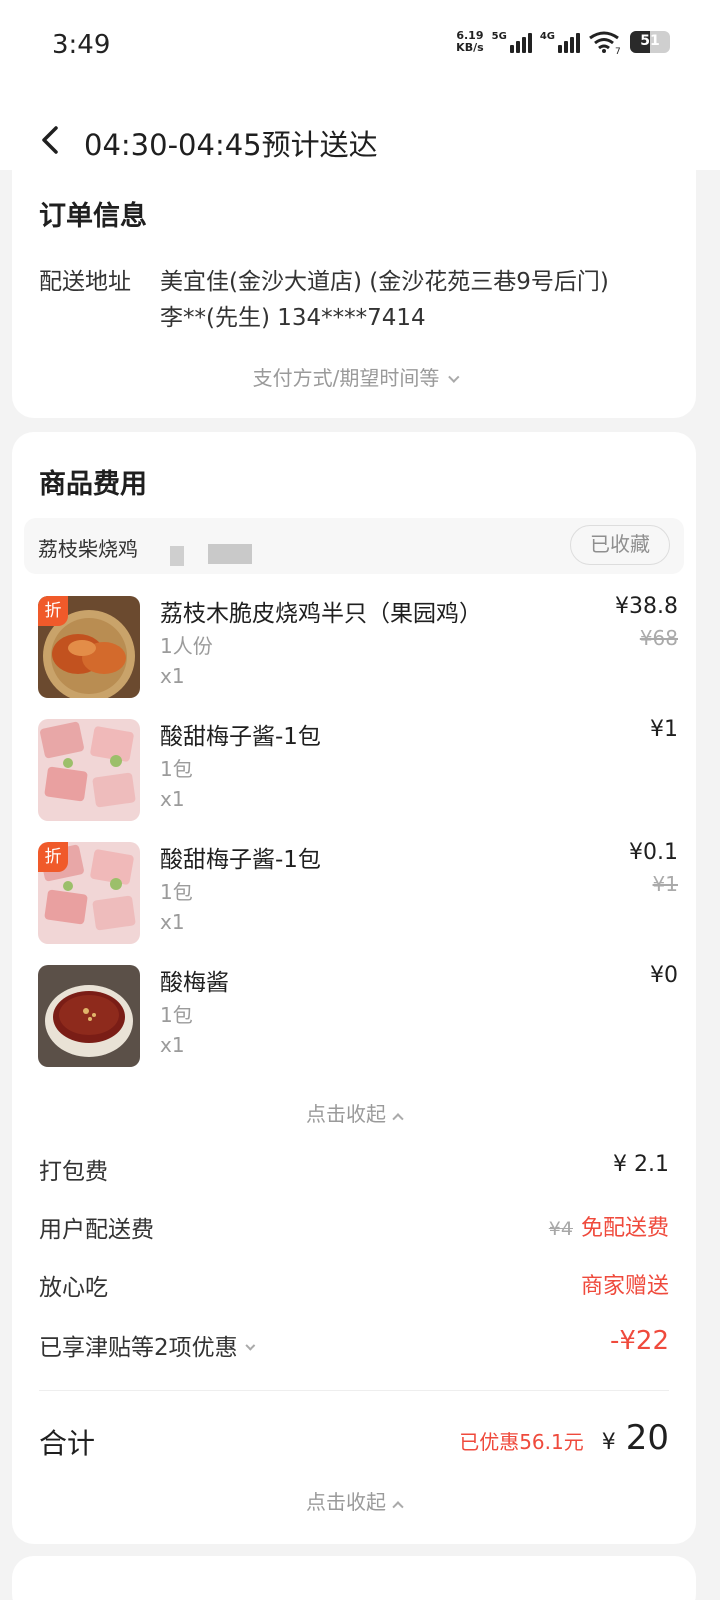 The height and width of the screenshot is (1600, 720). Describe the element at coordinates (641, 1164) in the screenshot. I see `packing-fee-value: ¥ 2.1` at that location.